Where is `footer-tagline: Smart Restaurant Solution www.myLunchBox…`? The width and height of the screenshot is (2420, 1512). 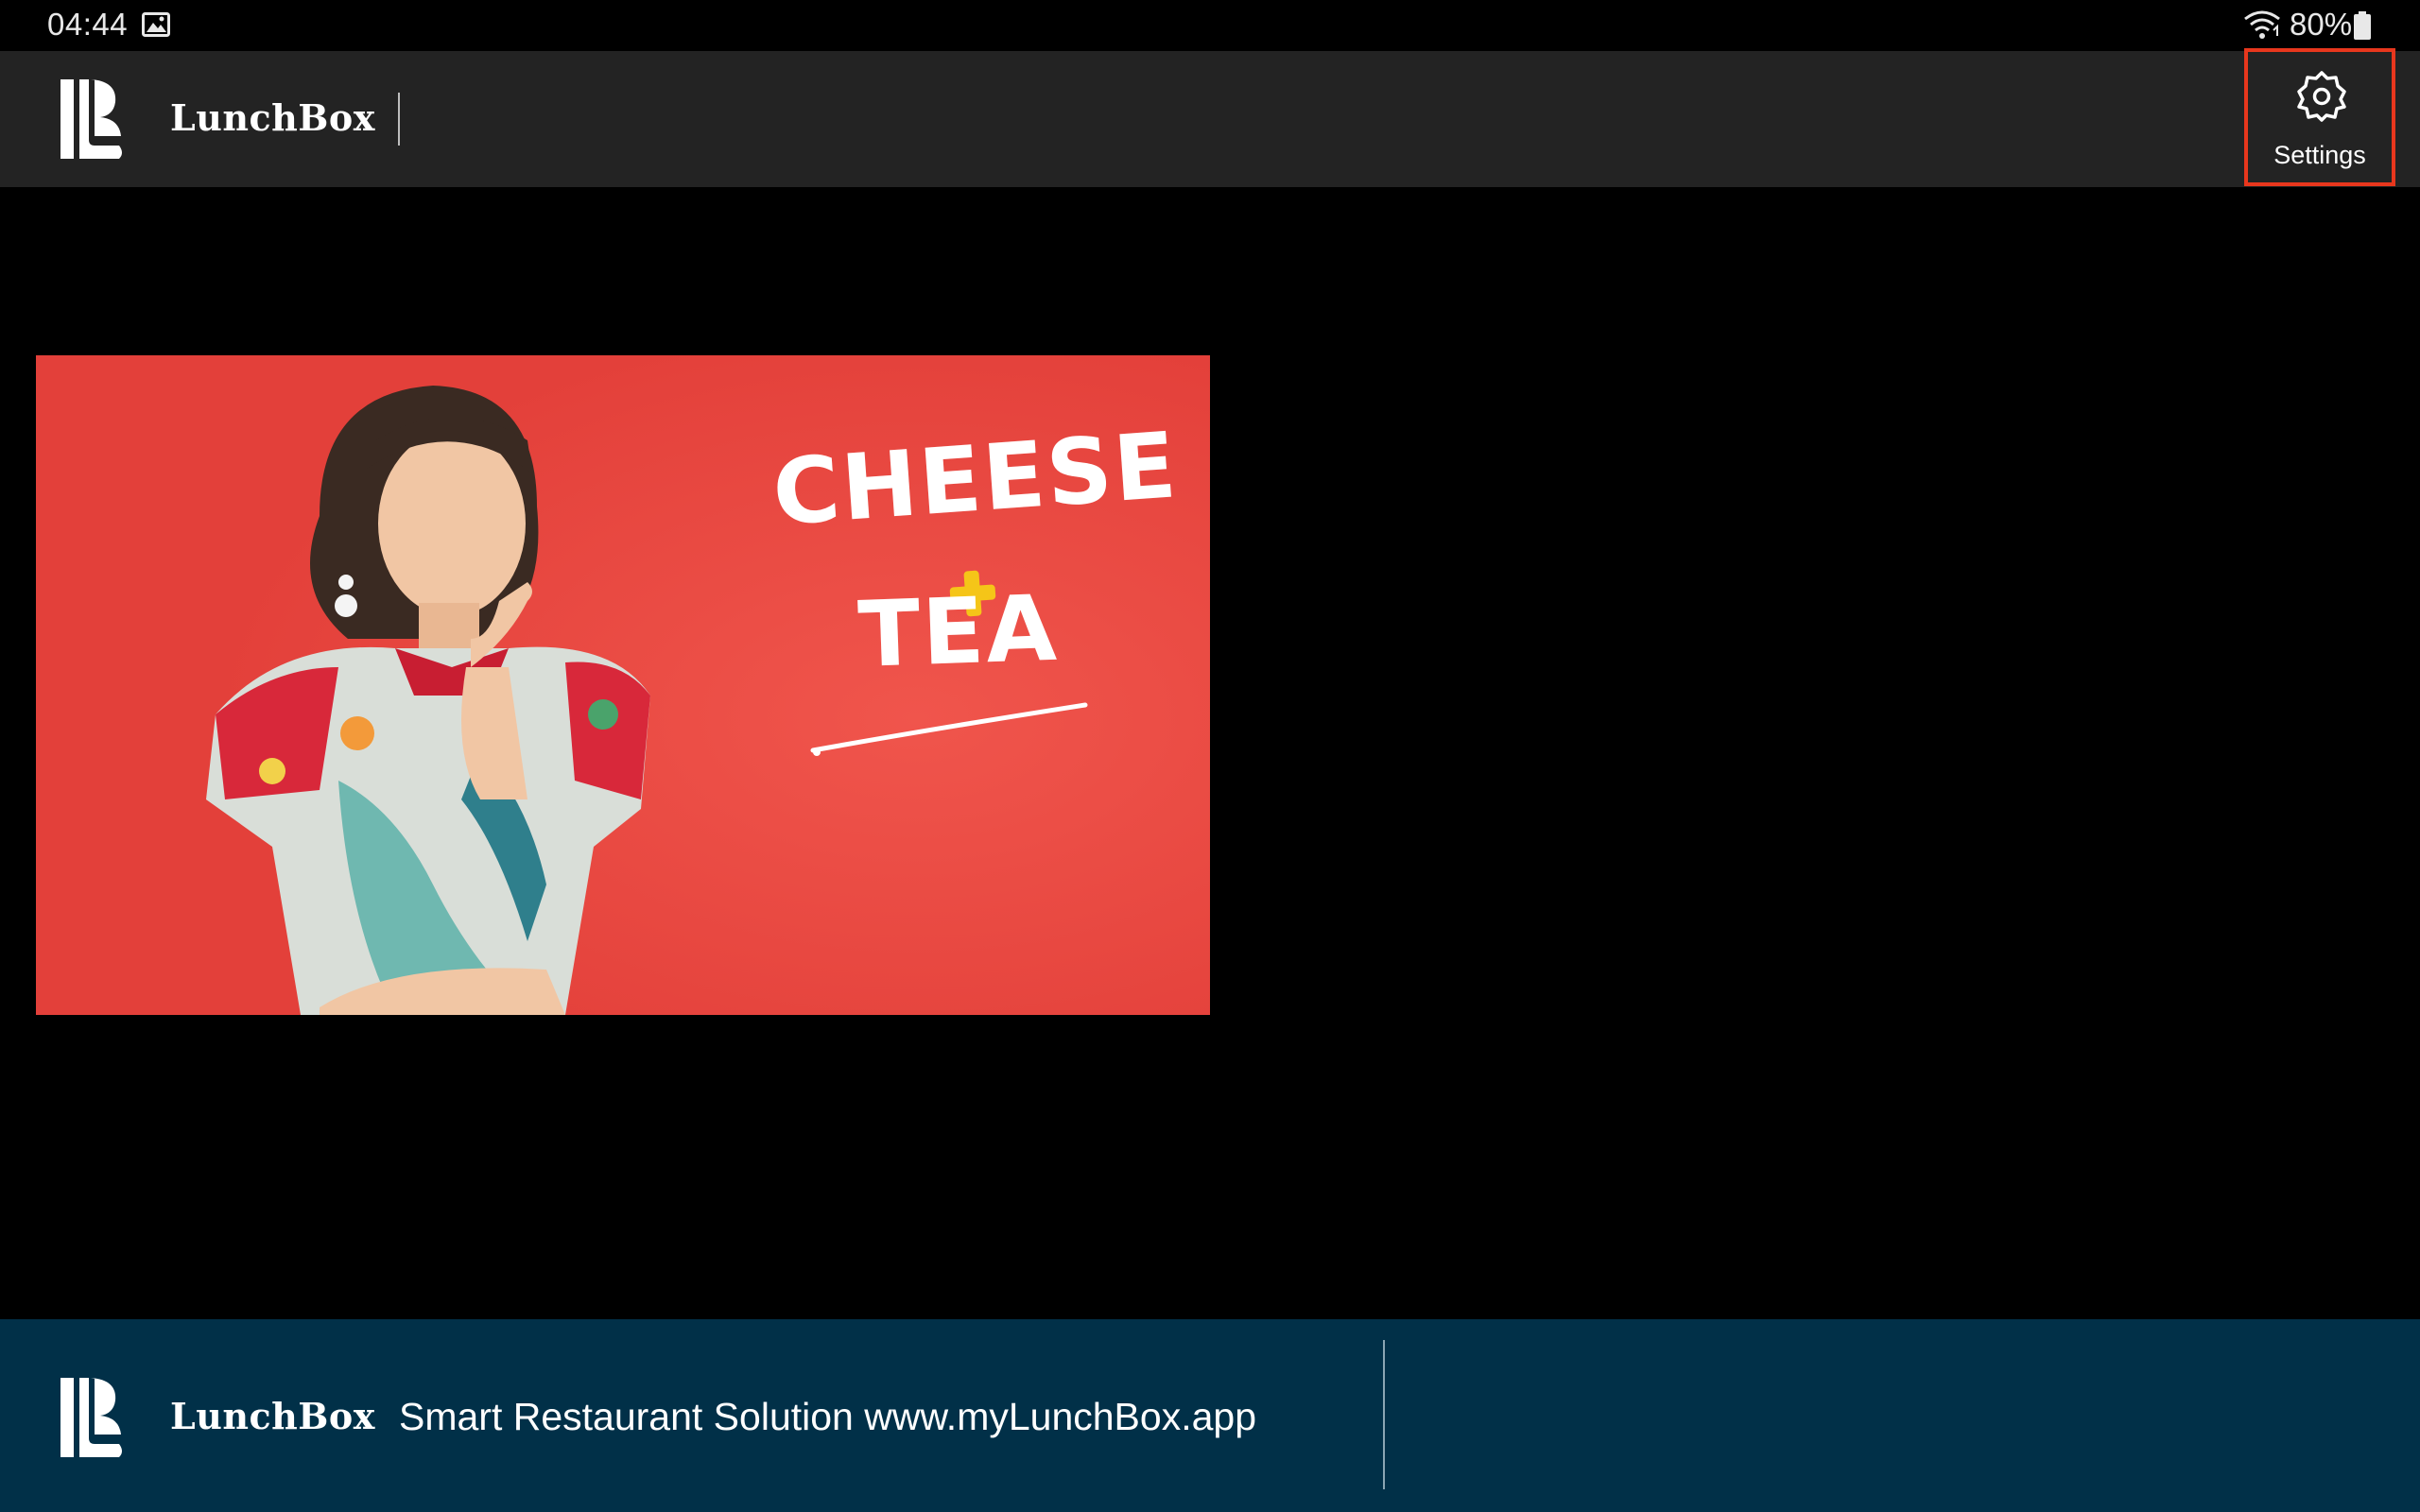
footer-tagline: Smart Restaurant Solution www.myLunchBox… is located at coordinates (828, 1416).